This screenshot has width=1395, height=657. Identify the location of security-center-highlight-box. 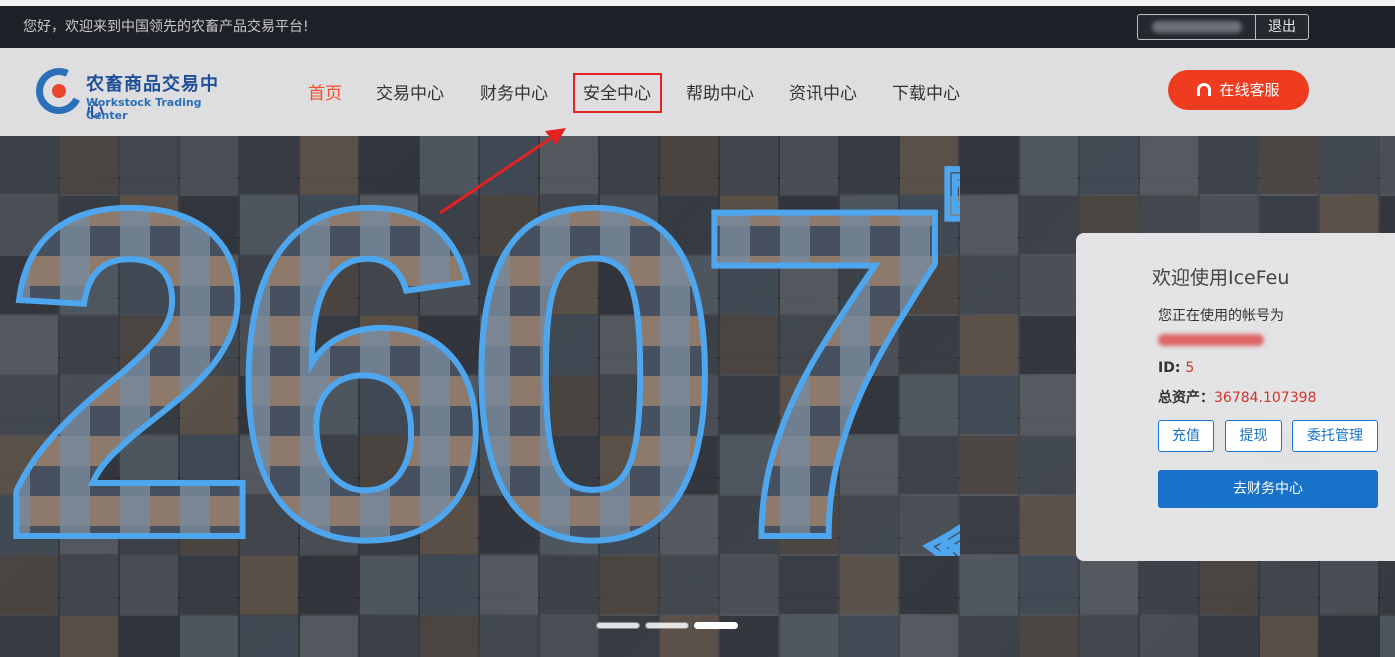
(617, 93).